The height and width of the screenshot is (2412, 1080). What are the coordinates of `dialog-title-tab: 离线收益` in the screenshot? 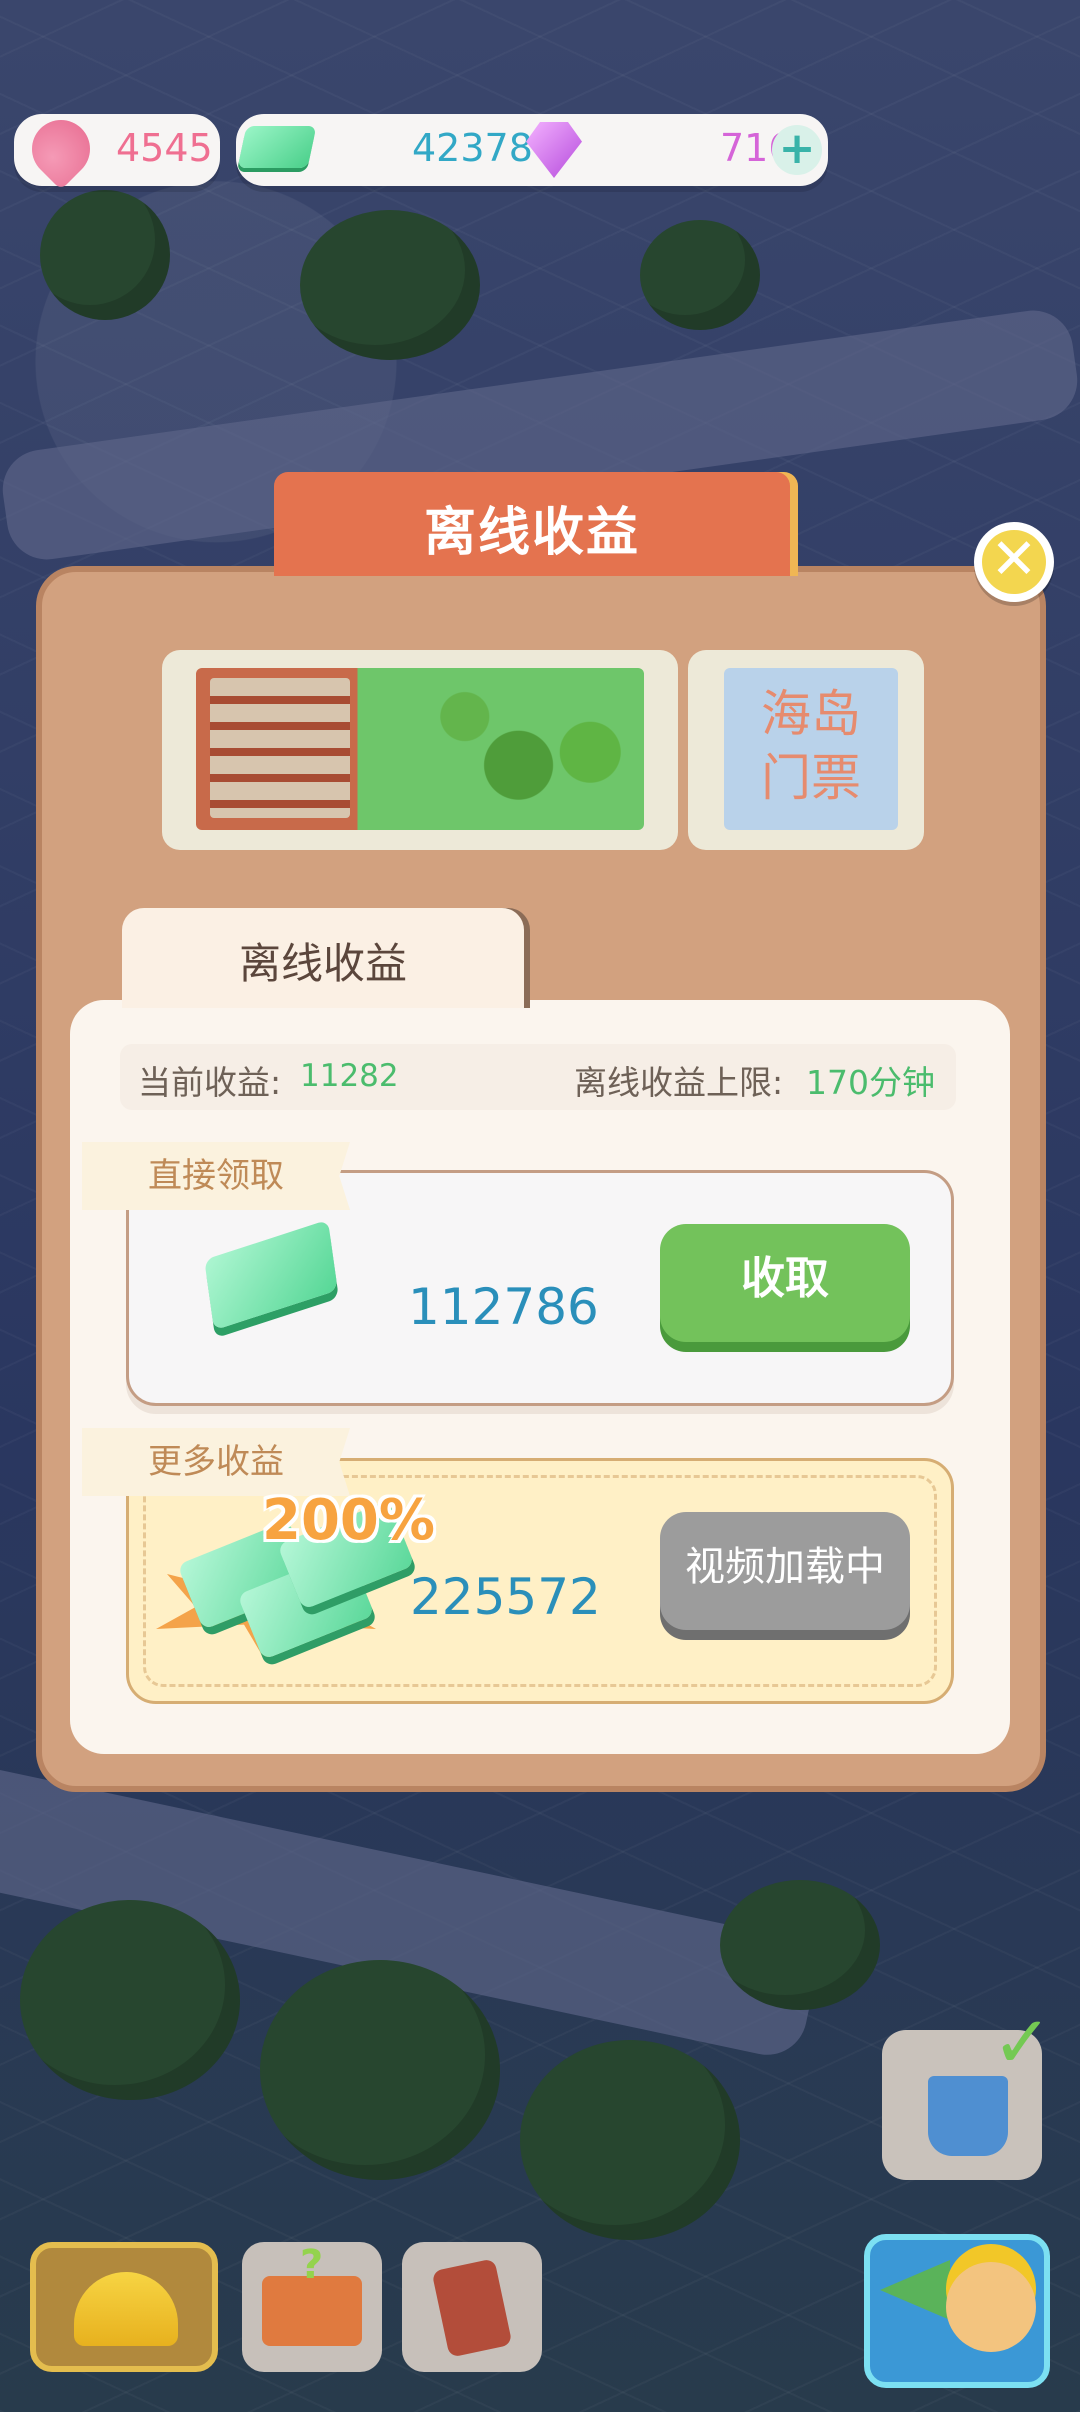 It's located at (532, 524).